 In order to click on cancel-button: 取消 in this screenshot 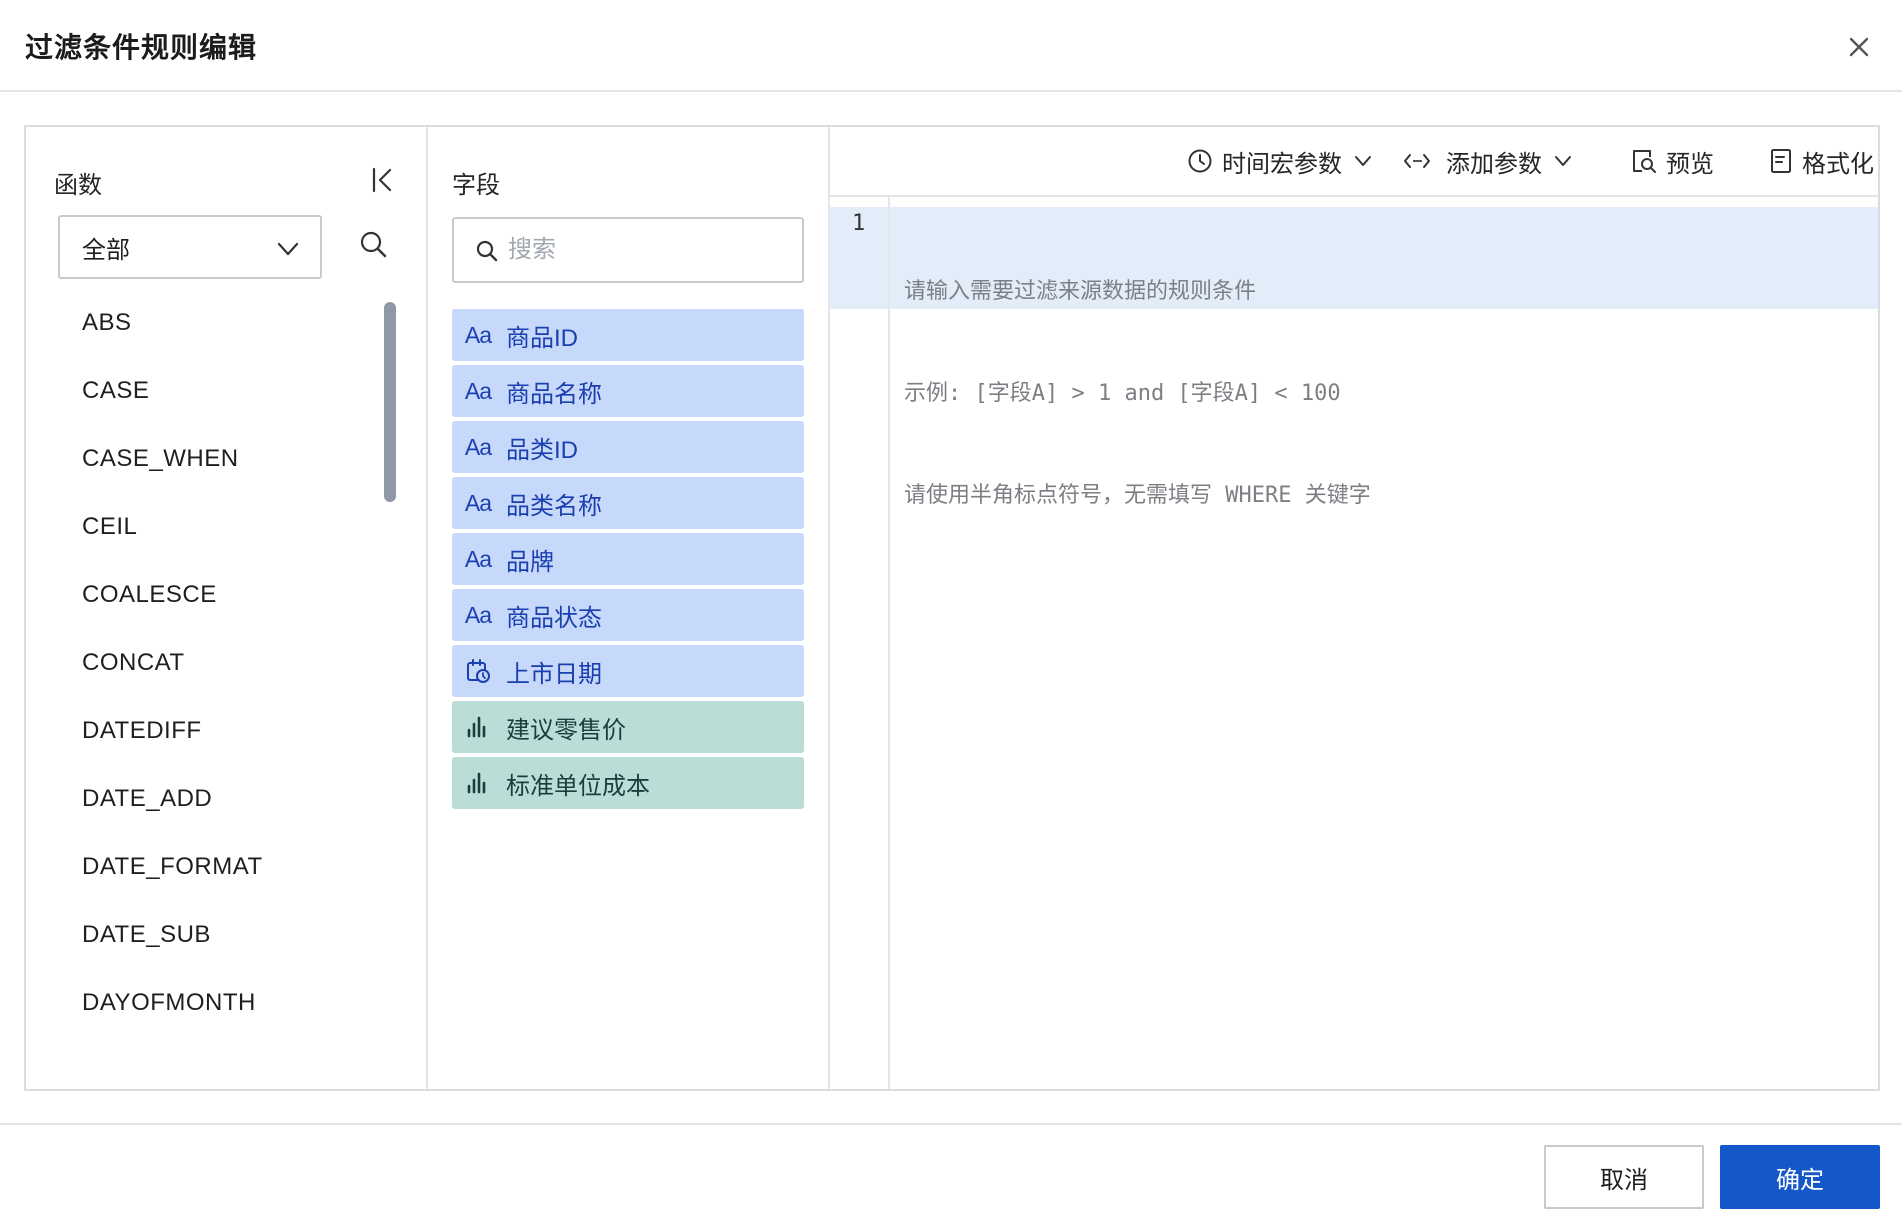, I will do `click(1624, 1177)`.